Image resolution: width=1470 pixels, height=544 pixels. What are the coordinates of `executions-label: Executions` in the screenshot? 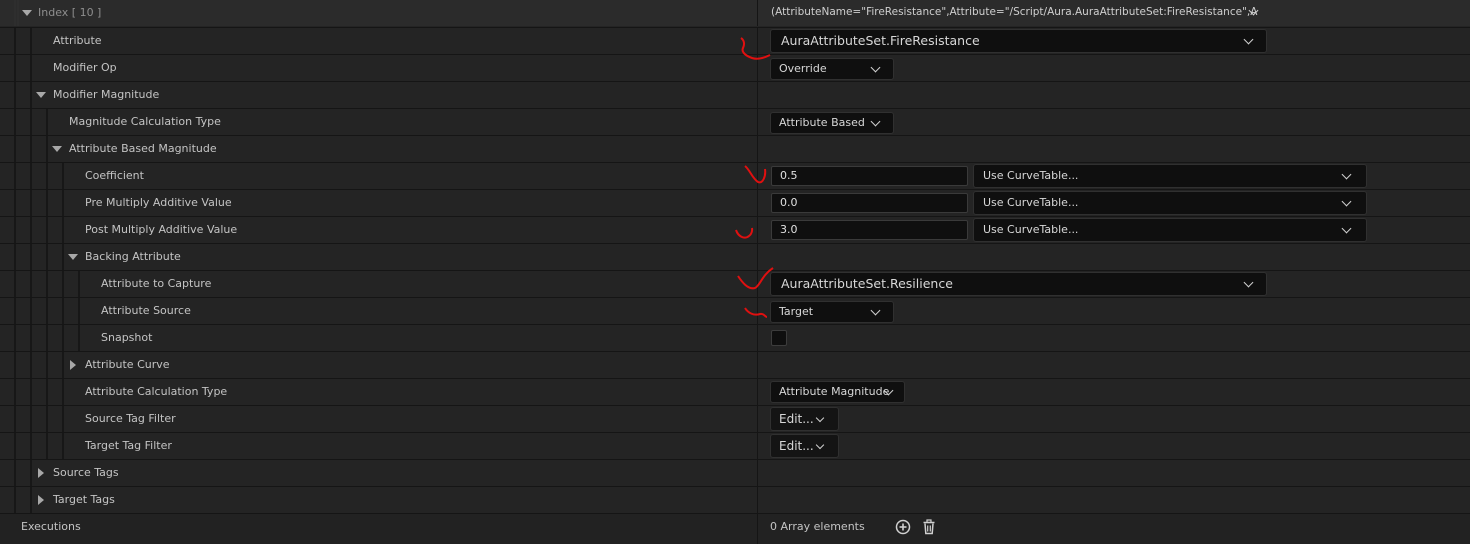 It's located at (51, 526).